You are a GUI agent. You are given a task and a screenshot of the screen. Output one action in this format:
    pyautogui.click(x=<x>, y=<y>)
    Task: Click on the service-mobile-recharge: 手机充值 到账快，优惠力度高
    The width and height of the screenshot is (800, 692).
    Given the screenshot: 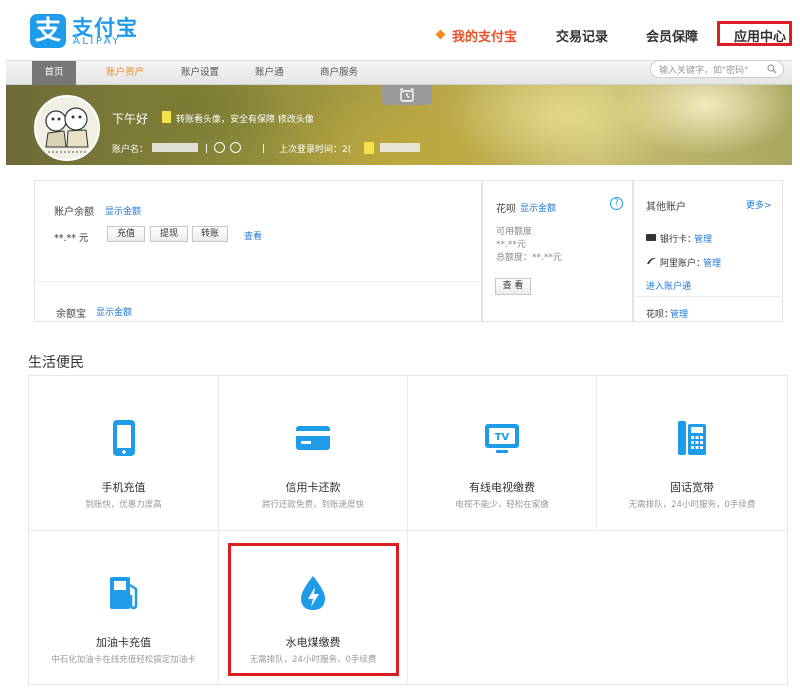 What is the action you would take?
    pyautogui.click(x=124, y=453)
    